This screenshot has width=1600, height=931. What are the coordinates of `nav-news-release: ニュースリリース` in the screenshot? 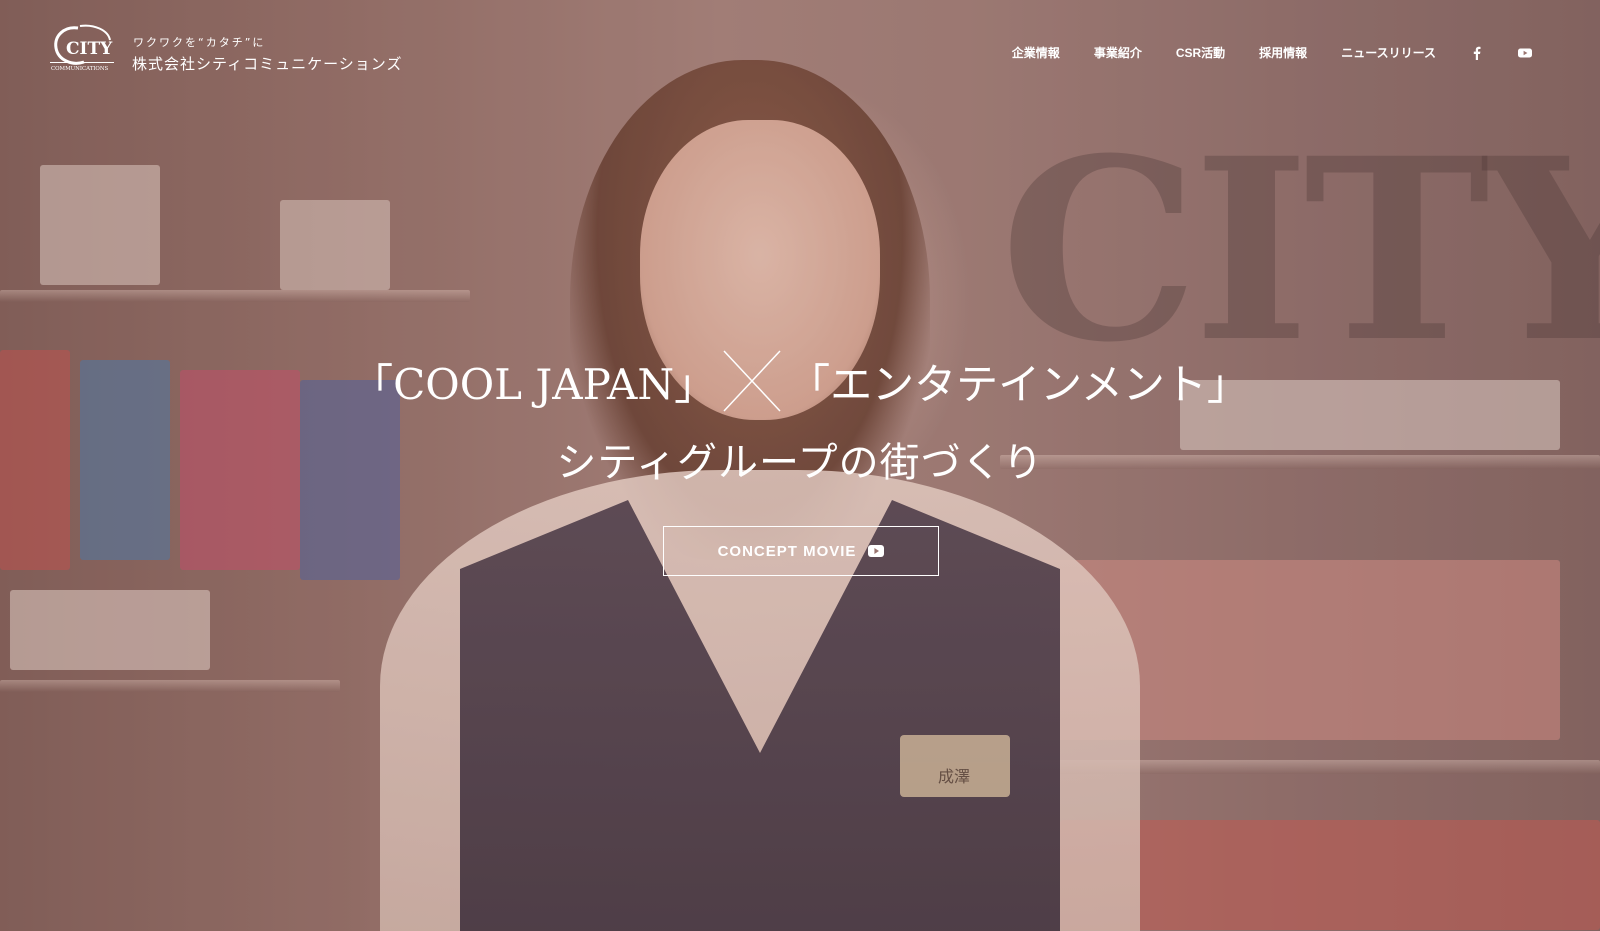 It's located at (1388, 52).